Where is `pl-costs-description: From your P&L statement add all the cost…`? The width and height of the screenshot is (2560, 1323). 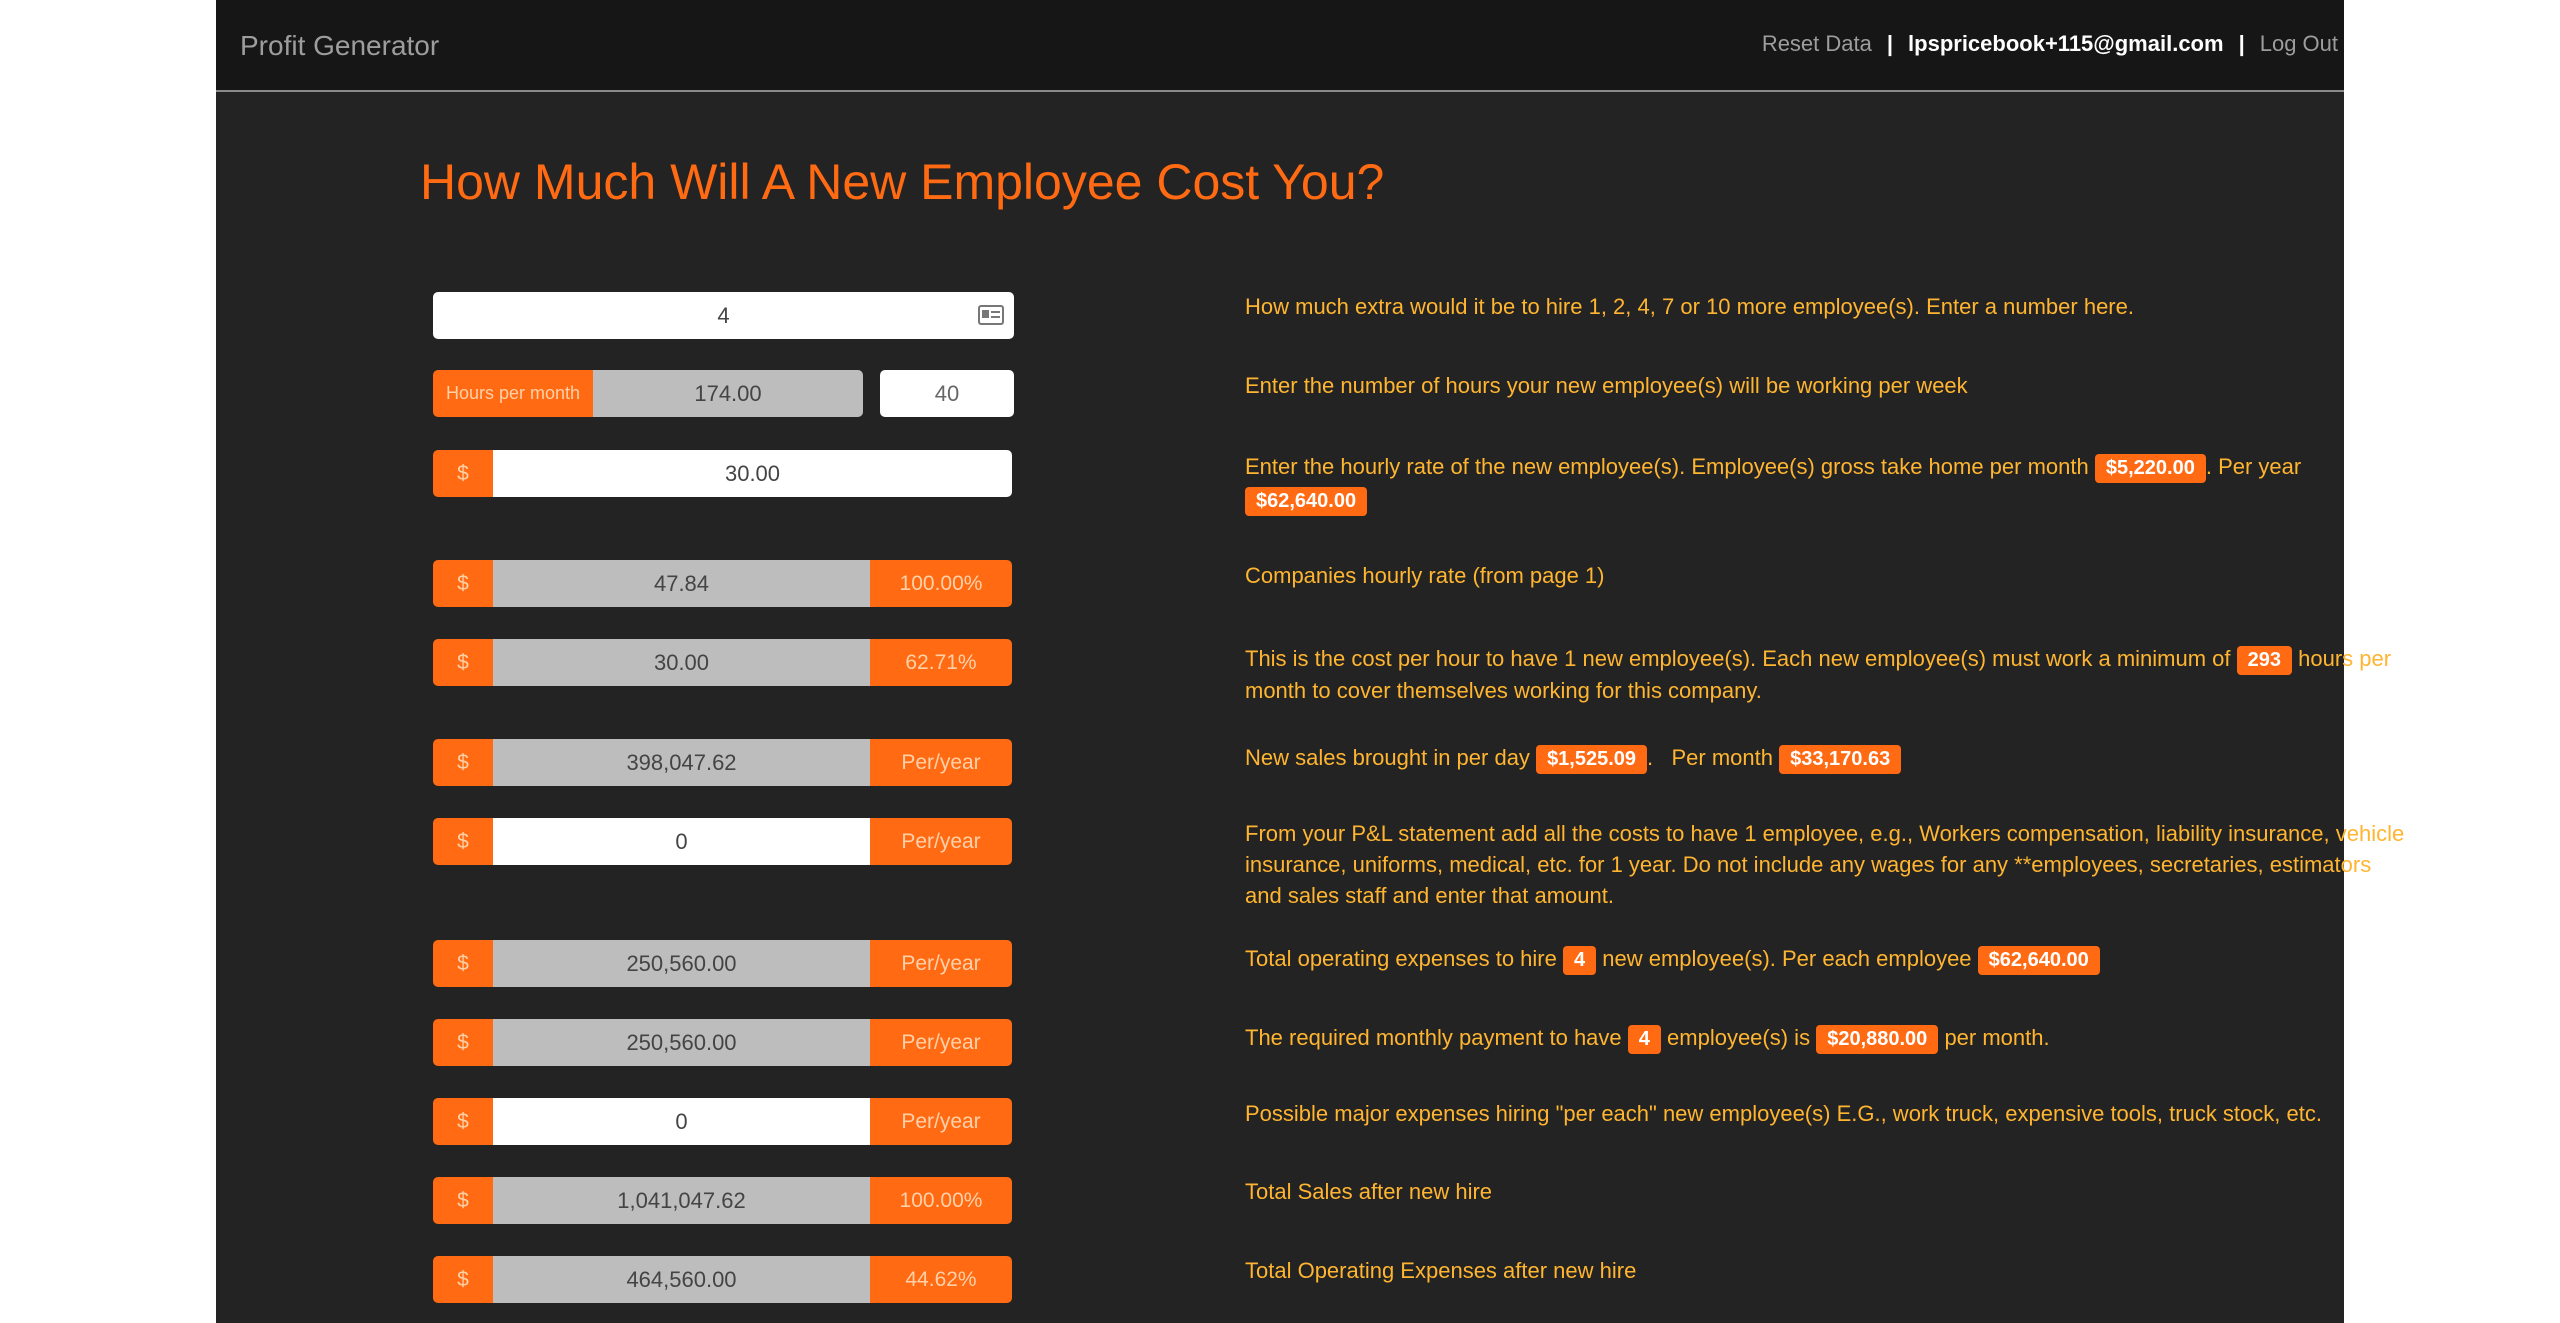 pl-costs-description: From your P&L statement add all the cost… is located at coordinates (1825, 864).